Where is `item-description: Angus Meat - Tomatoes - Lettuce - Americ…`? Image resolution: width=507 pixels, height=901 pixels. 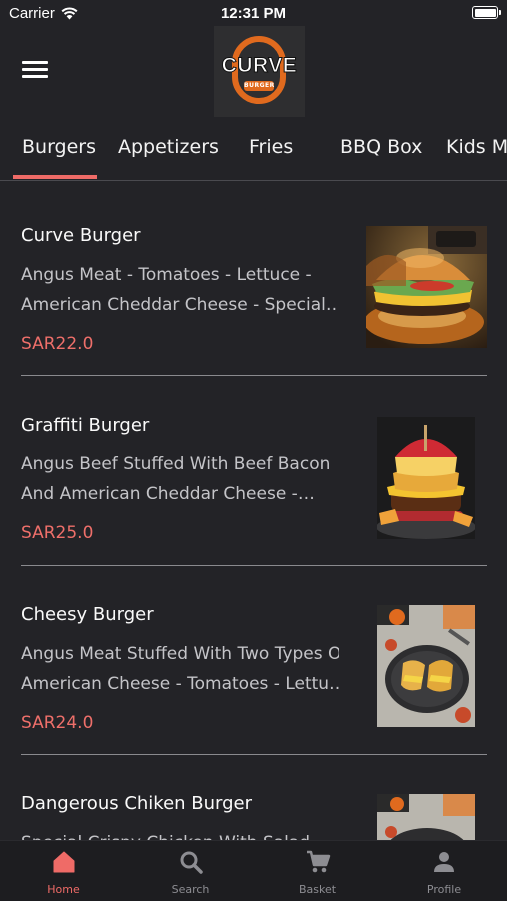
item-description: Angus Meat - Tomatoes - Lettuce - Americ… is located at coordinates (180, 290).